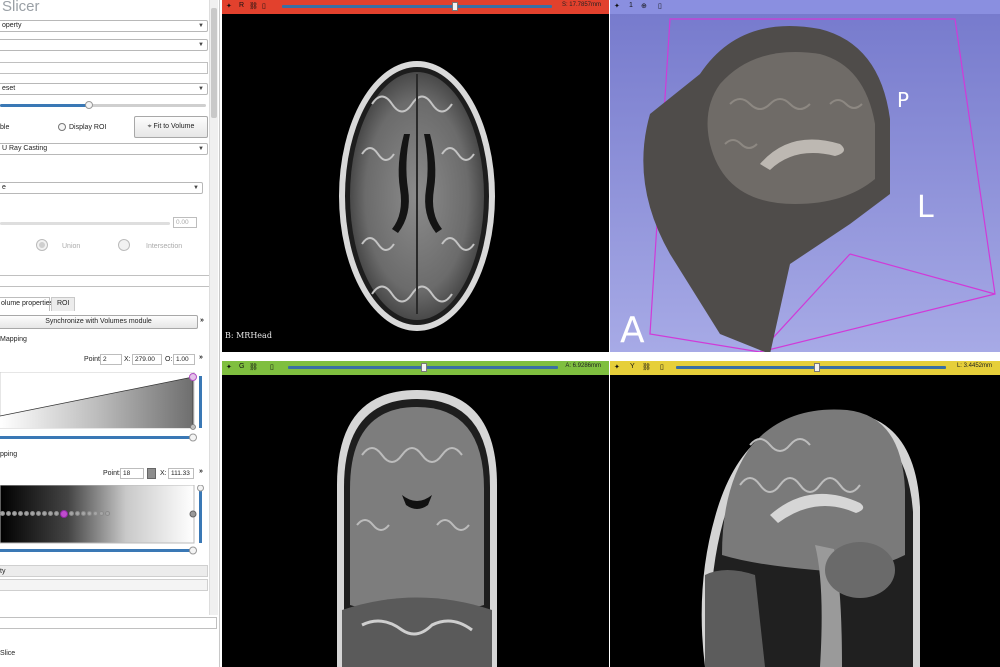 Image resolution: width=1000 pixels, height=667 pixels. I want to click on synchronize-button: Synchronize with Volumes module, so click(99, 322).